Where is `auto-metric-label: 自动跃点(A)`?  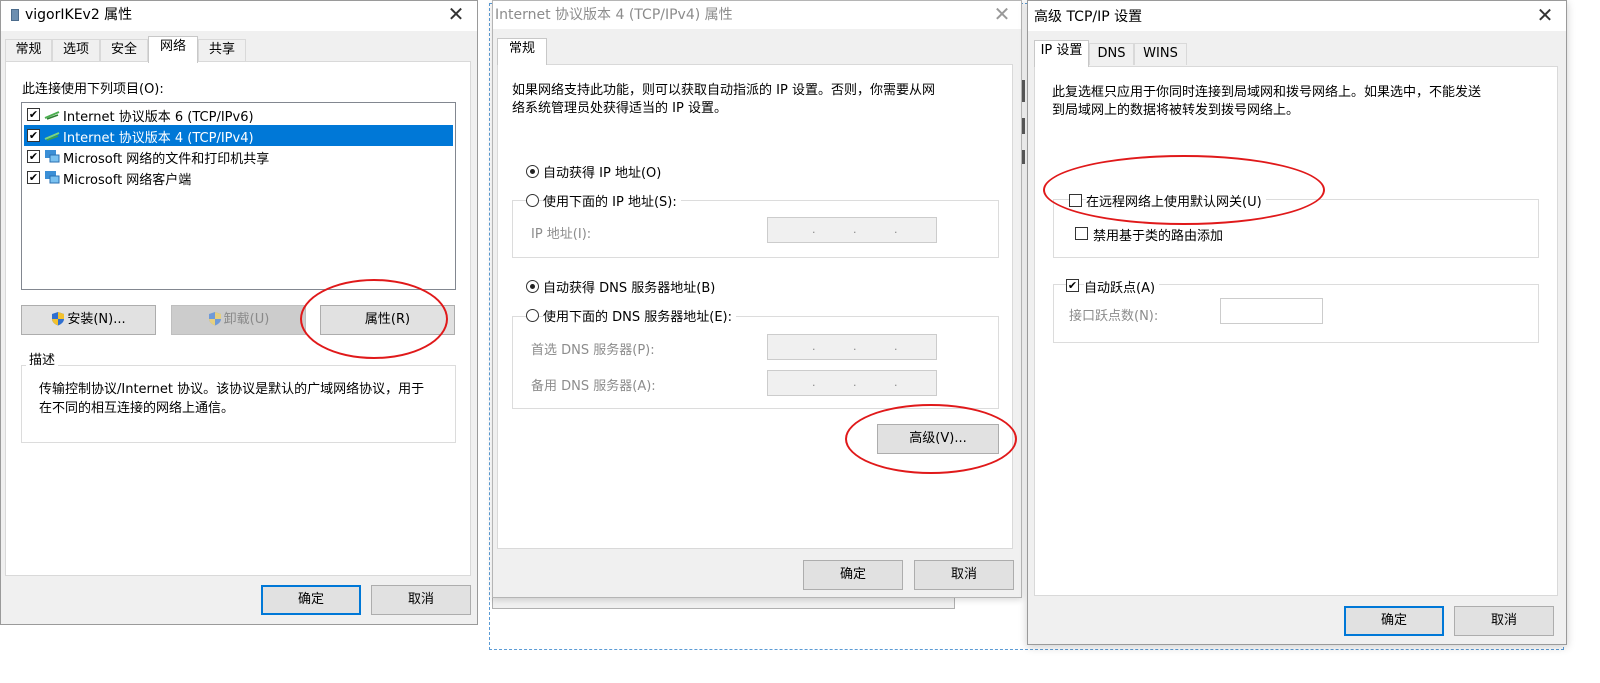
auto-metric-label: 自动跃点(A) is located at coordinates (1122, 286).